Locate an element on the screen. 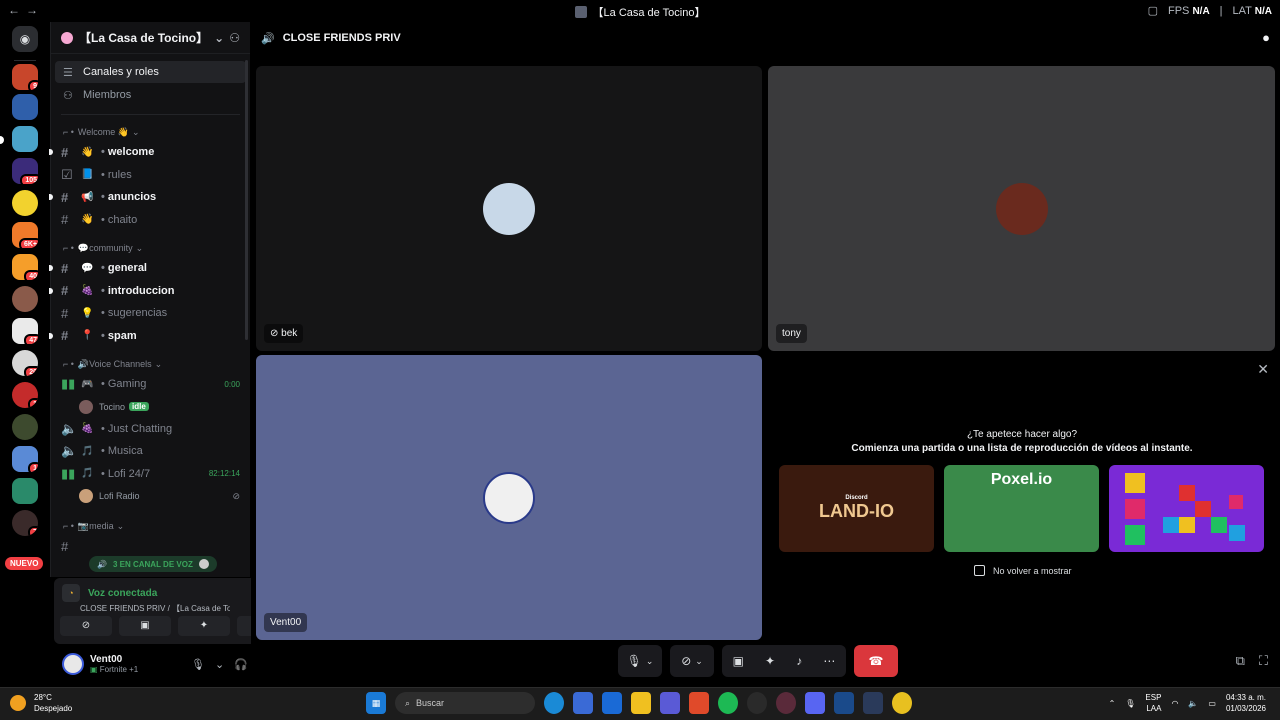  discord-home-icon: ◉ is located at coordinates (25, 39).